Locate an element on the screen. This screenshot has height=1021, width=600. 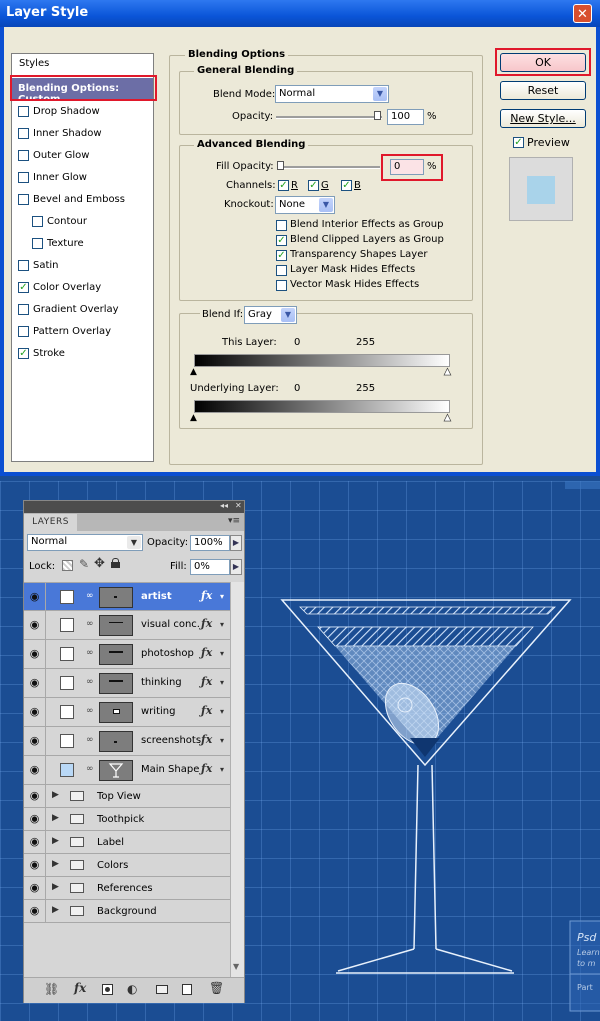
layer-blend-mode-select: Normal ▼ is located at coordinates (85, 542).